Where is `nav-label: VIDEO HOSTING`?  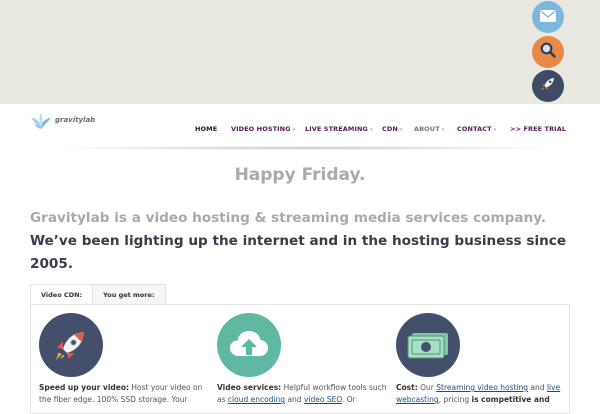
nav-label: VIDEO HOSTING is located at coordinates (261, 129).